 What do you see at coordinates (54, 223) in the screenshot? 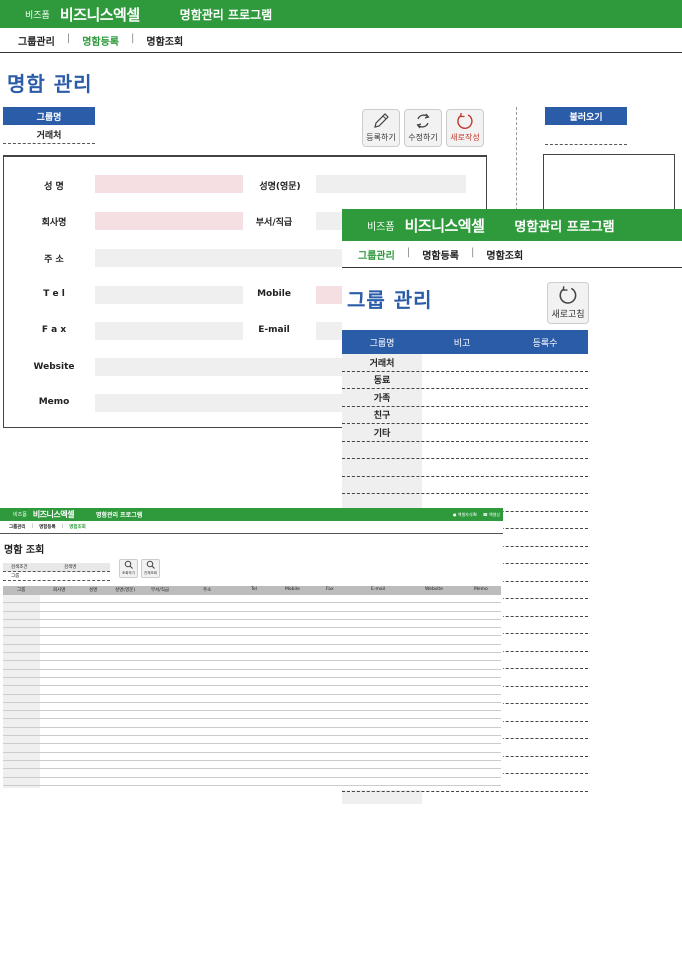
I see `company-label: 회사명` at bounding box center [54, 223].